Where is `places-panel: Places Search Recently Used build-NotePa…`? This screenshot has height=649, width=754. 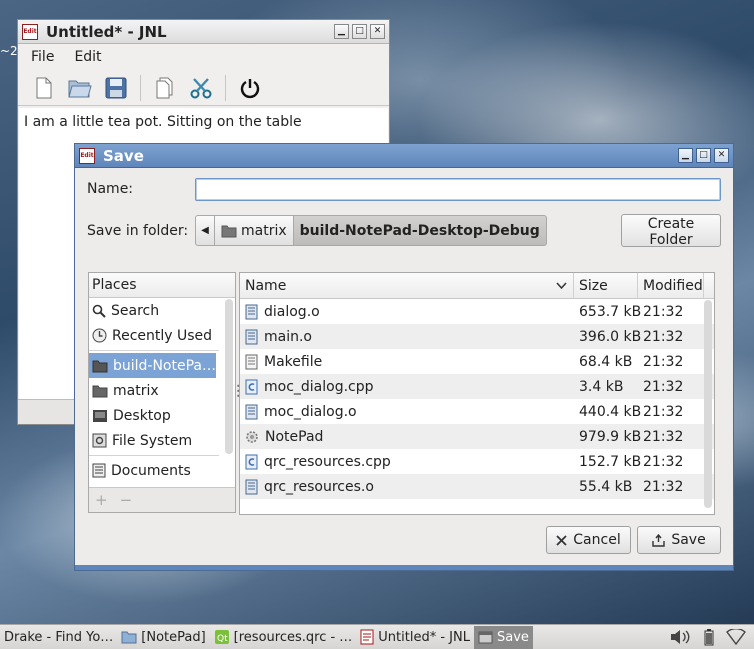 places-panel: Places Search Recently Used build-NotePa… is located at coordinates (162, 392).